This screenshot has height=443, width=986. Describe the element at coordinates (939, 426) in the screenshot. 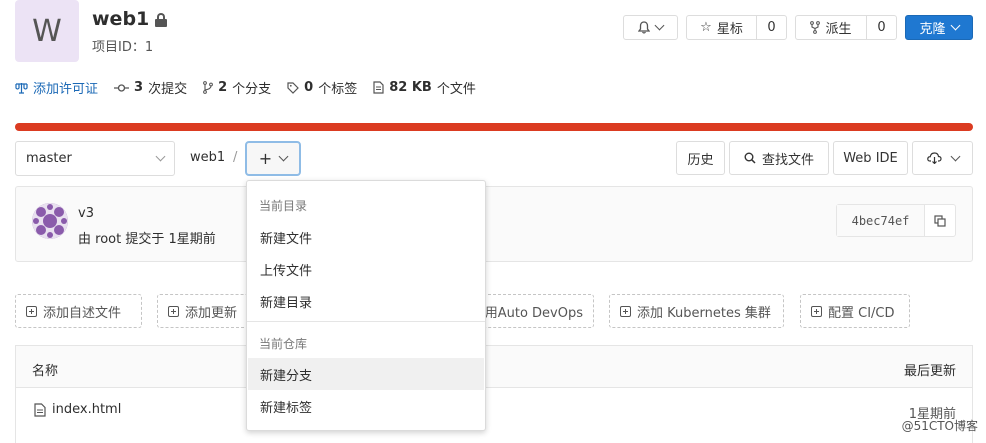

I see `watermark: @51CTO博客` at that location.